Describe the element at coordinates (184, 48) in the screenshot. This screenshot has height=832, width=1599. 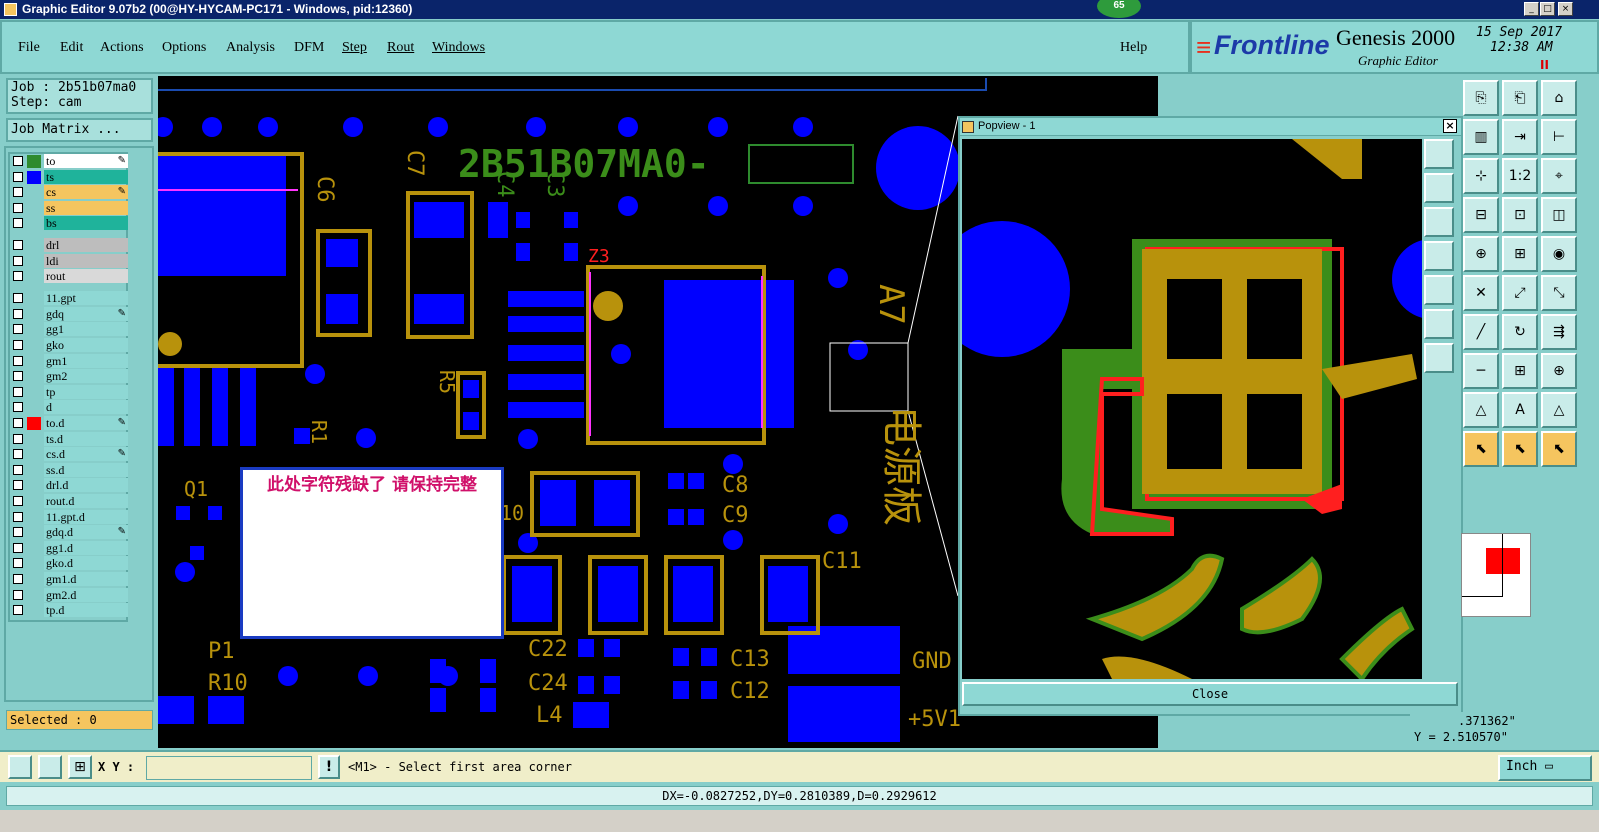
I see `menu-options: Options` at that location.